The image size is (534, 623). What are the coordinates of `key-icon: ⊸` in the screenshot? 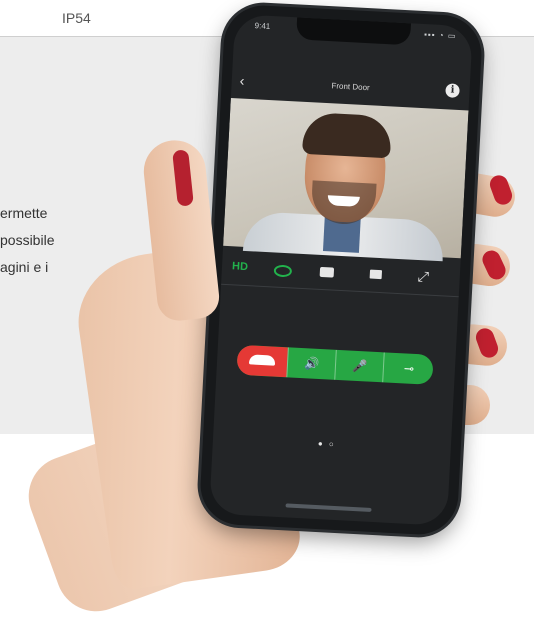 It's located at (409, 368).